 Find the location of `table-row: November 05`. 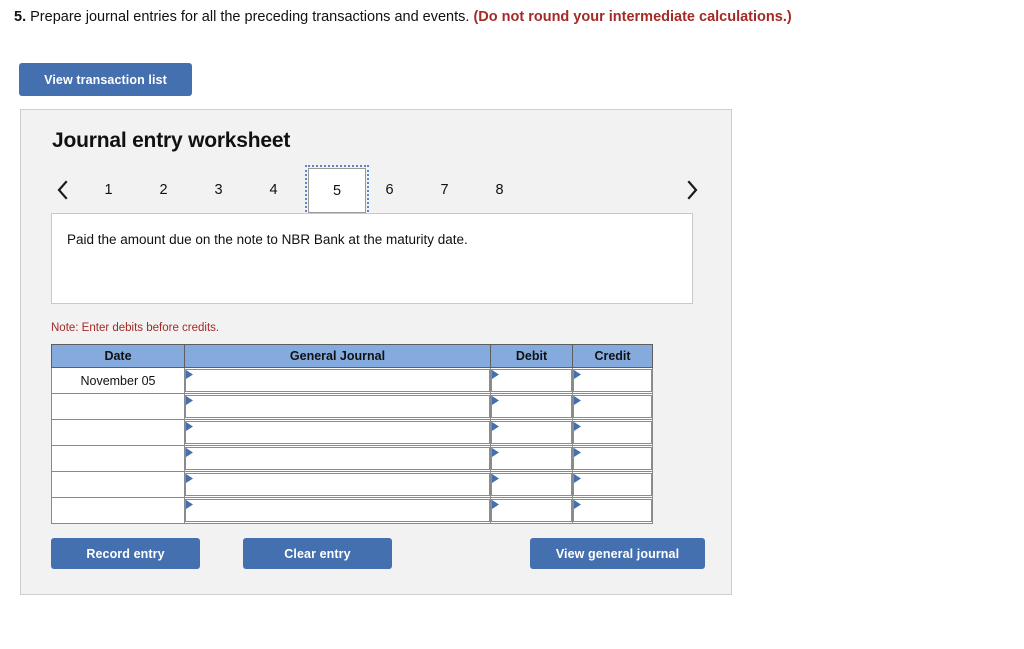

table-row: November 05 is located at coordinates (352, 380).